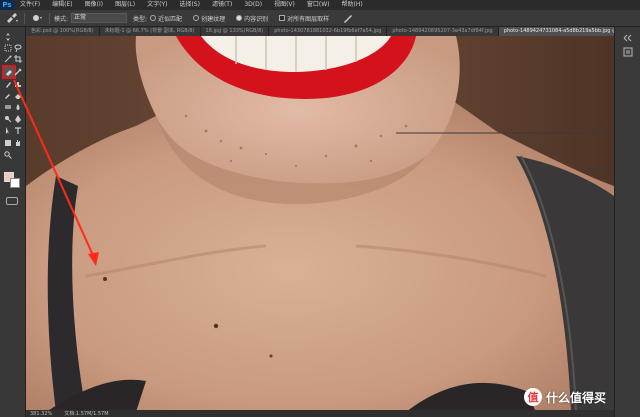  What do you see at coordinates (352, 5) in the screenshot?
I see `menu-help: 帮助(H)` at bounding box center [352, 5].